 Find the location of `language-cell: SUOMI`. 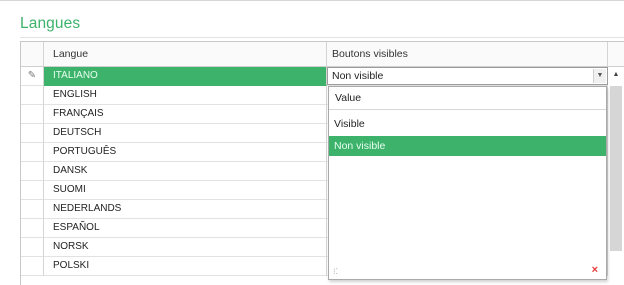

language-cell: SUOMI is located at coordinates (185, 190).